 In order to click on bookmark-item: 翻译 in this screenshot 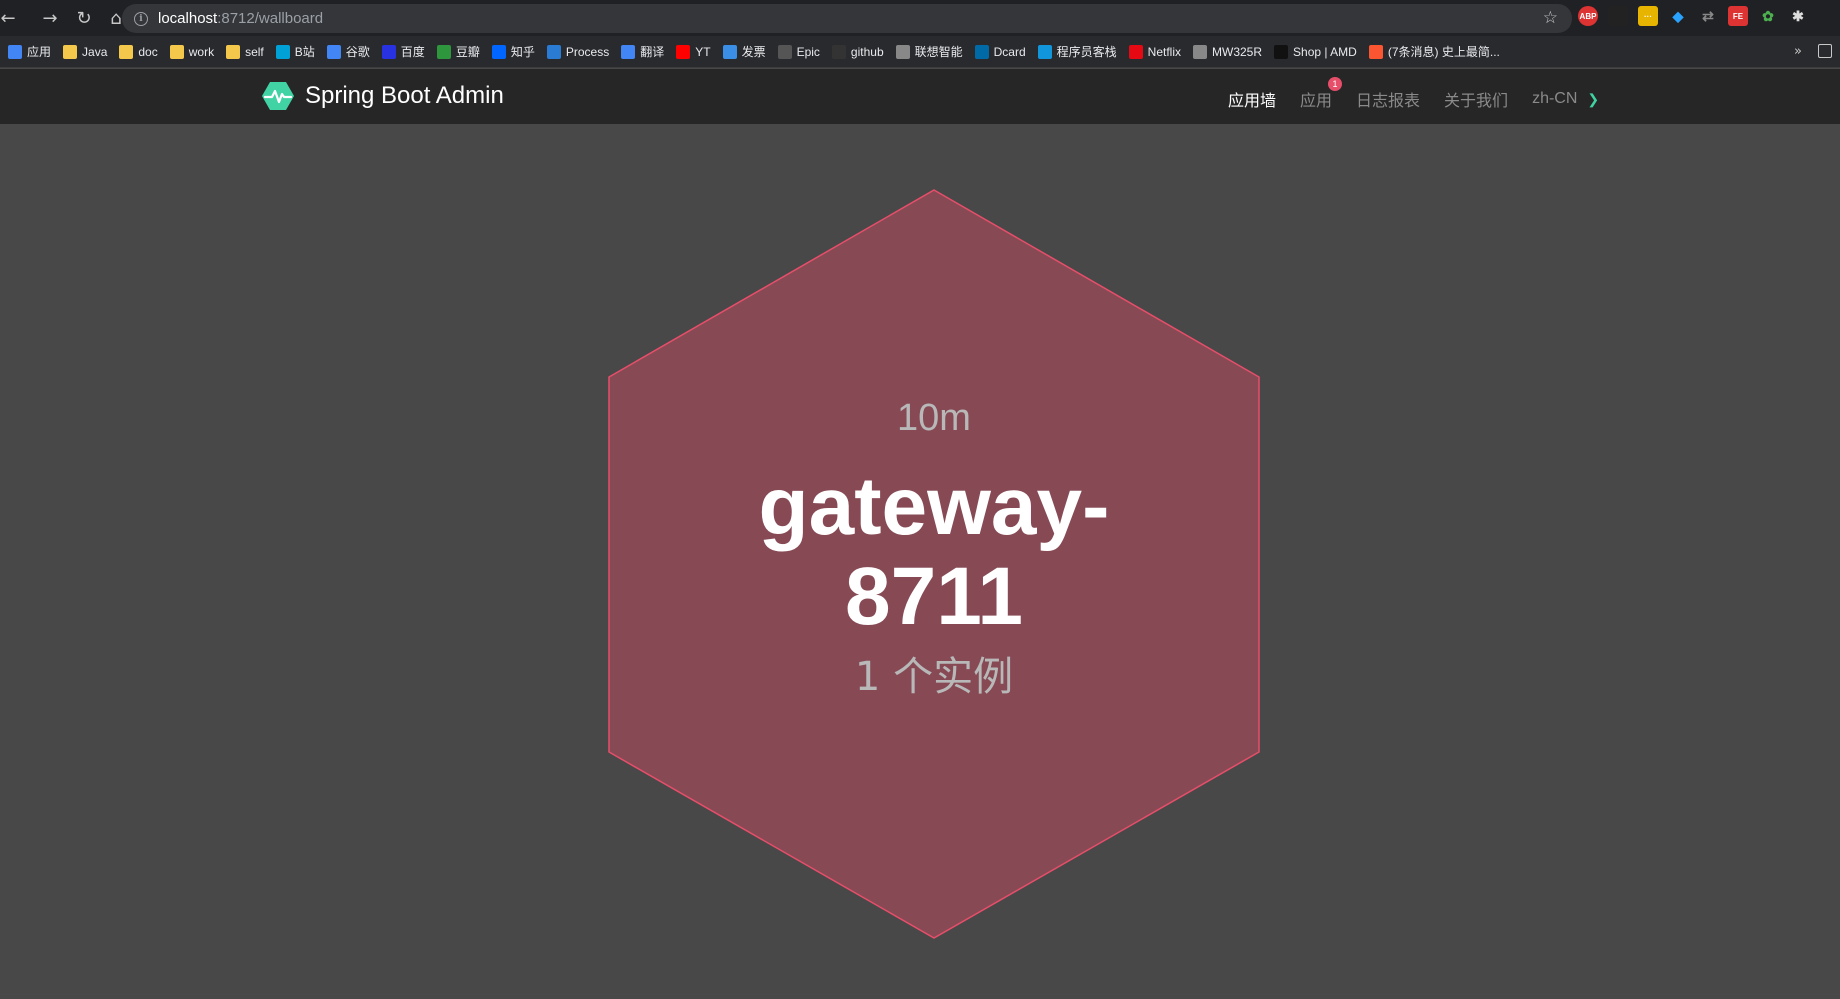, I will do `click(642, 52)`.